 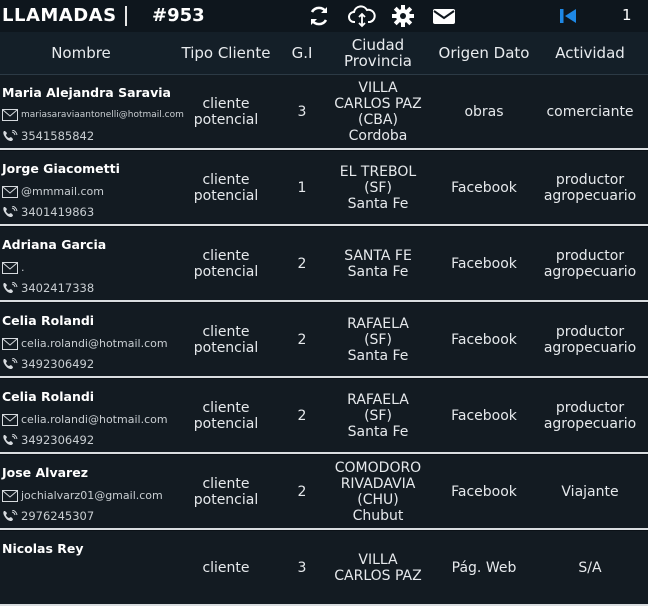 I want to click on contact-phone: 3401419863, so click(x=48, y=212).